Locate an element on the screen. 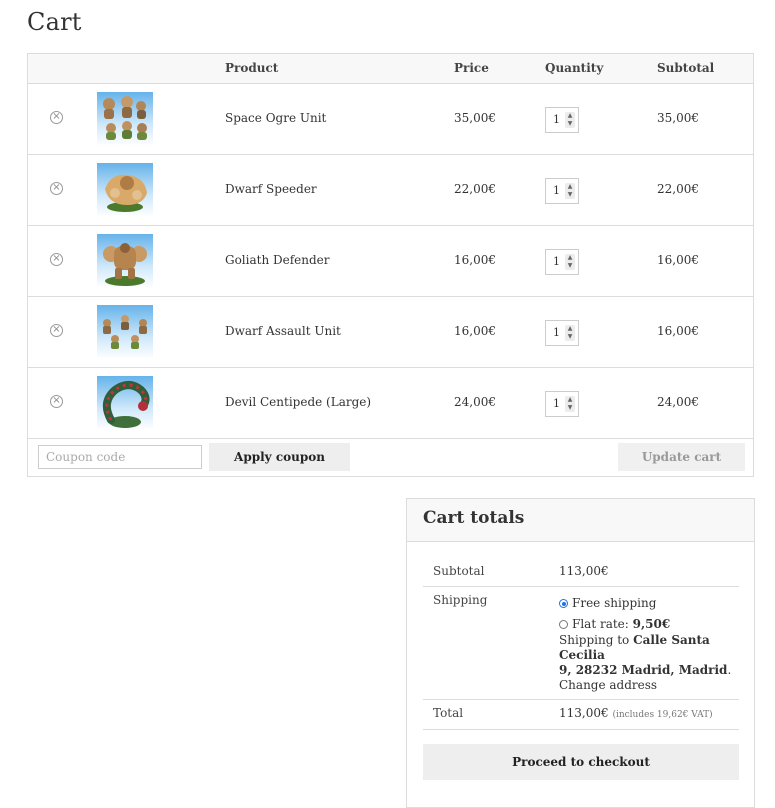 The image size is (775, 808). flat-rate-label: Flat rate: is located at coordinates (600, 624).